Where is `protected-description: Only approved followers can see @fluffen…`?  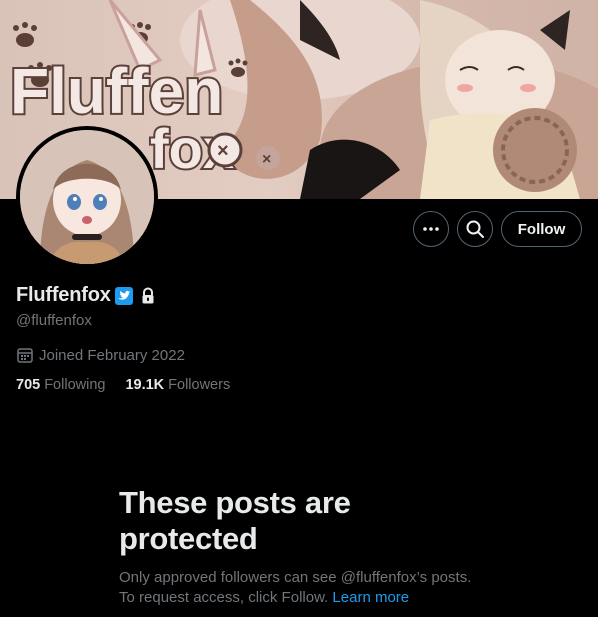 protected-description: Only approved followers can see @fluffen… is located at coordinates (299, 588).